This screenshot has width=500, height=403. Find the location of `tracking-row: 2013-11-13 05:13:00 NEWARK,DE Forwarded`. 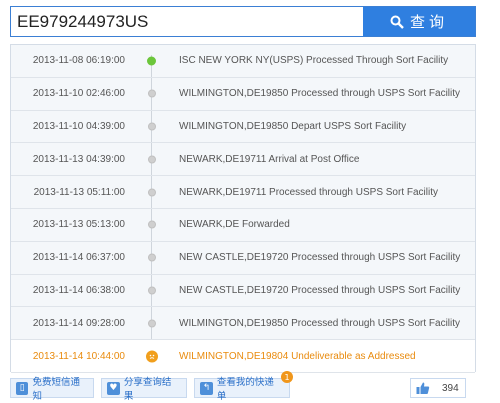

tracking-row: 2013-11-13 05:13:00 NEWARK,DE Forwarded is located at coordinates (243, 225).